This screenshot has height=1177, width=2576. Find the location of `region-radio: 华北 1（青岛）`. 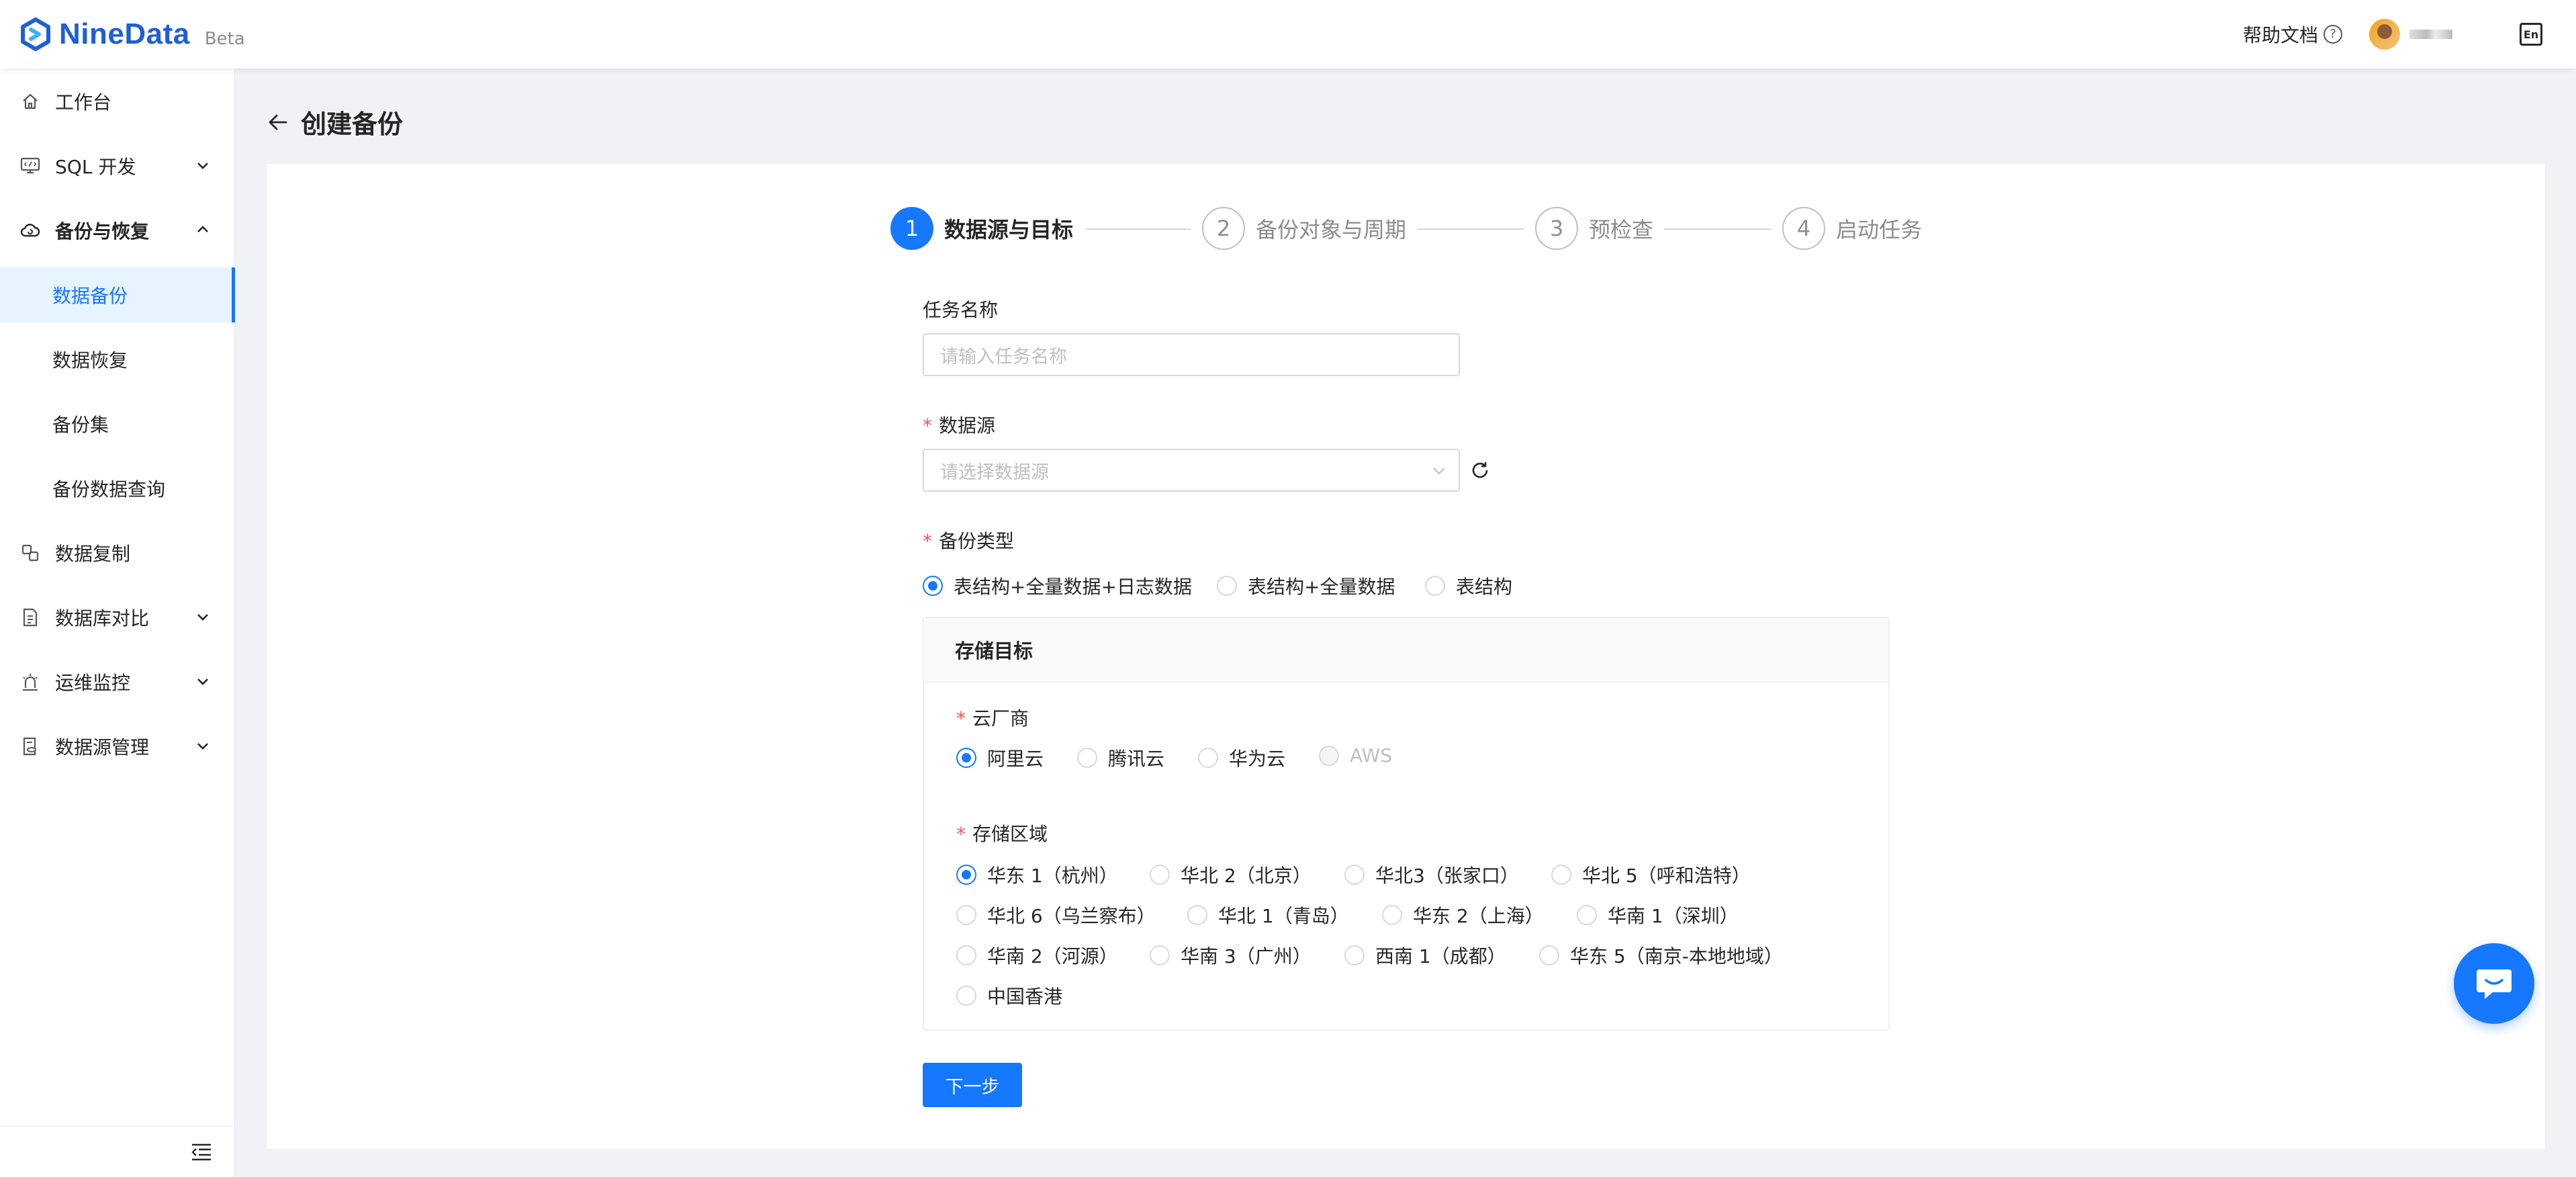

region-radio: 华北 1（青岛） is located at coordinates (1268, 915).